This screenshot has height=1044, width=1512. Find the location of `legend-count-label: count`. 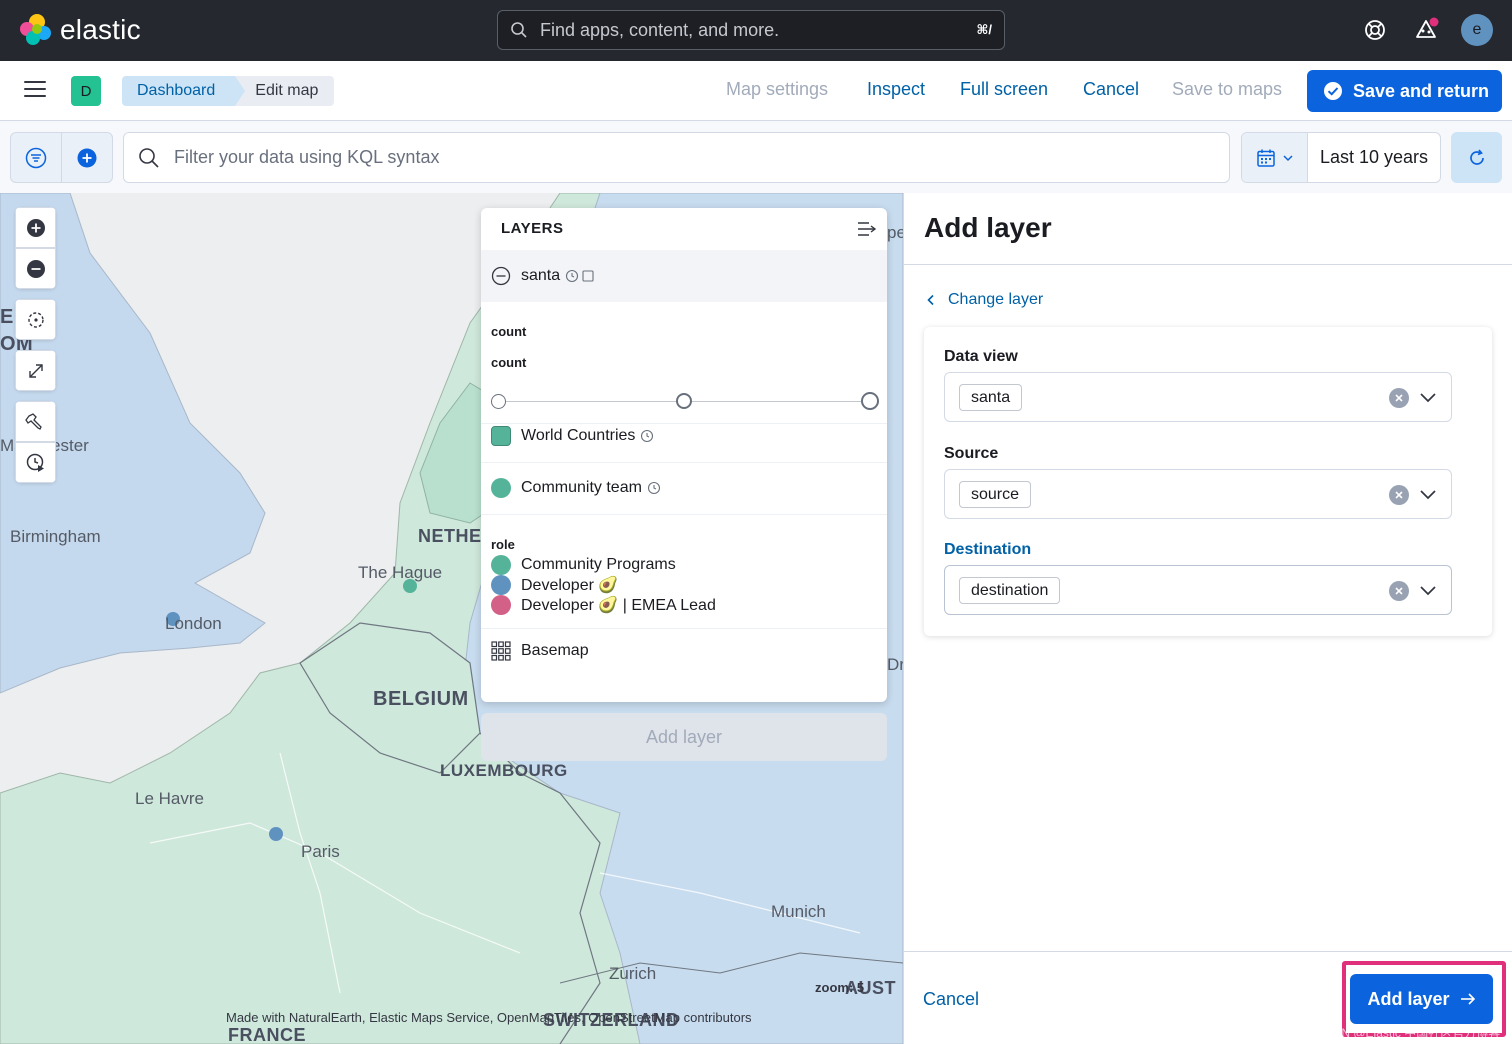

legend-count-label: count is located at coordinates (509, 331).